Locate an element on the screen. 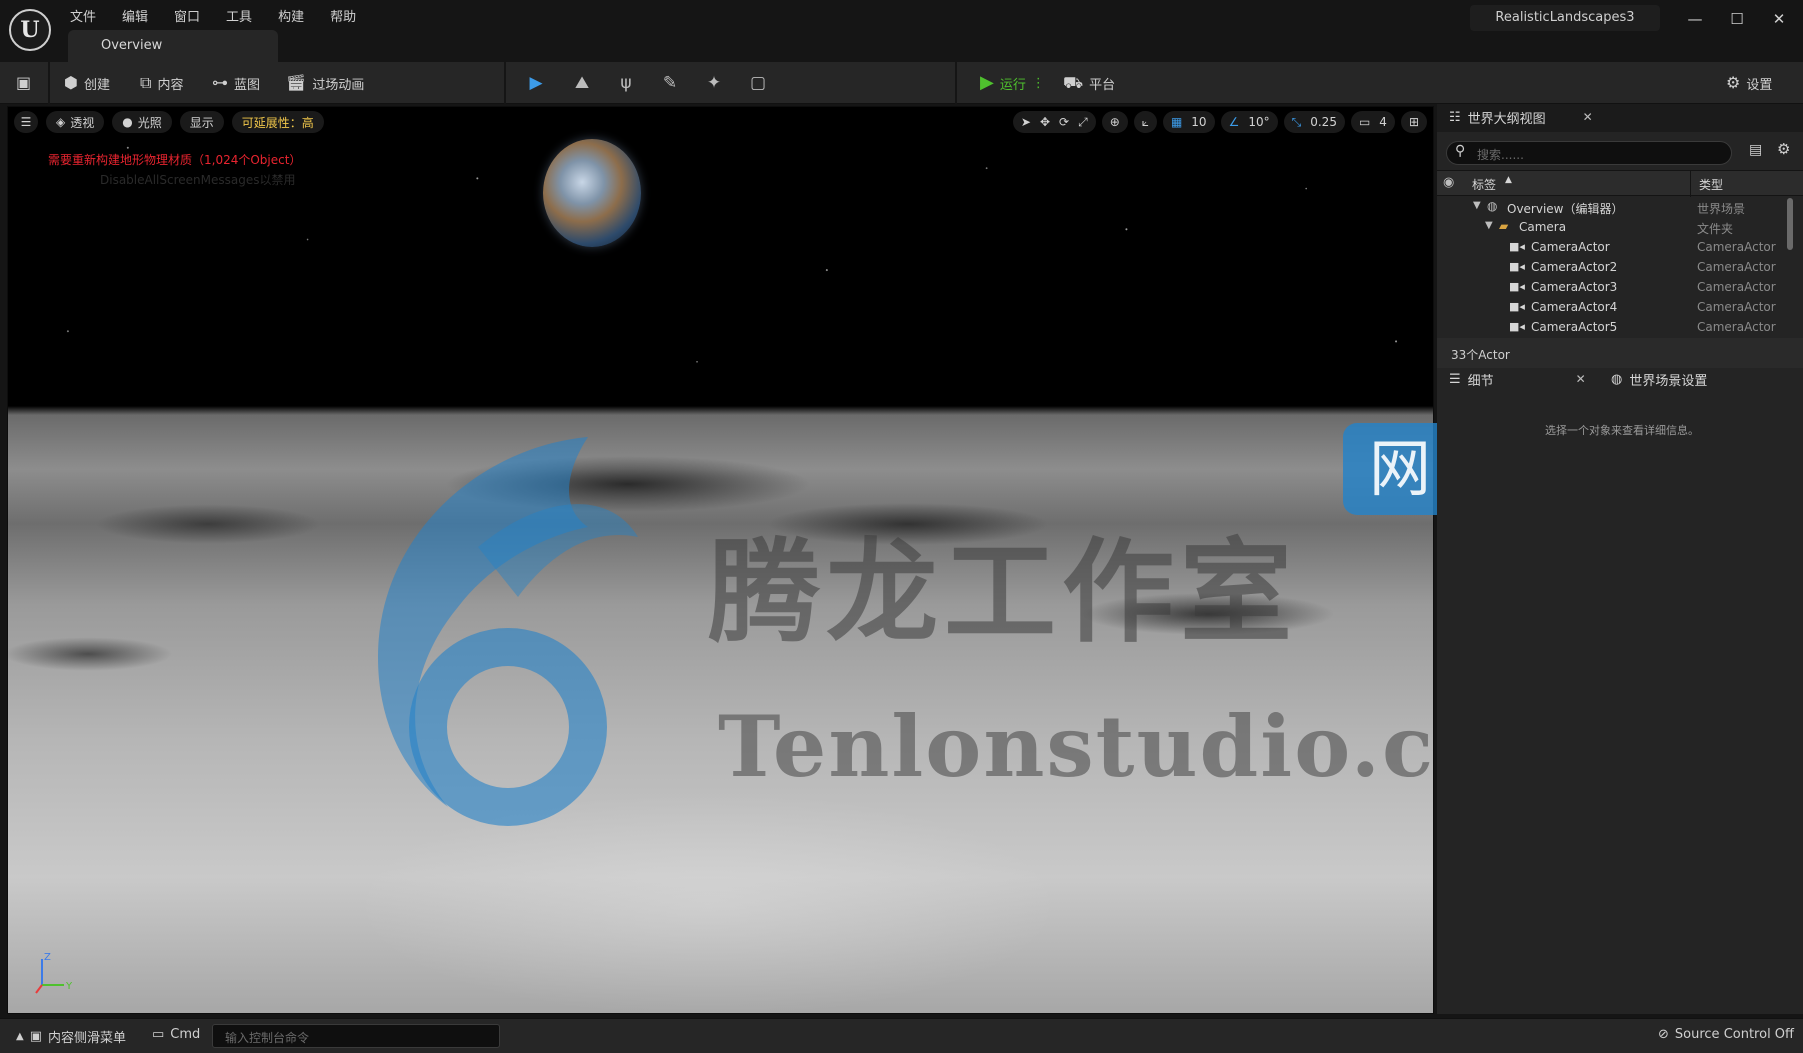 The image size is (1803, 1053). tree-row-camera-actor: ■◂ CameraActor CameraActor is located at coordinates (1612, 248).